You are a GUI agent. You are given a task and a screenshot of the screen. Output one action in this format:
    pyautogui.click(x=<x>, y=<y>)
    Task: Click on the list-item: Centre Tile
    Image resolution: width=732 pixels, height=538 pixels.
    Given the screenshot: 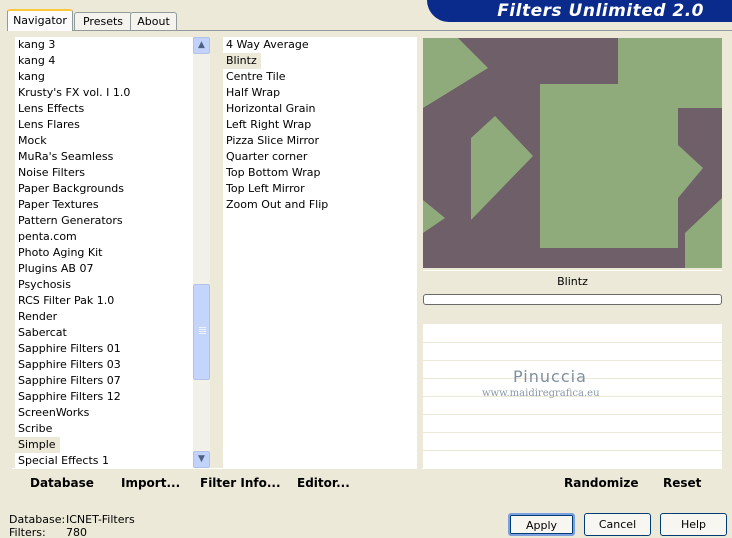 What is the action you would take?
    pyautogui.click(x=254, y=76)
    